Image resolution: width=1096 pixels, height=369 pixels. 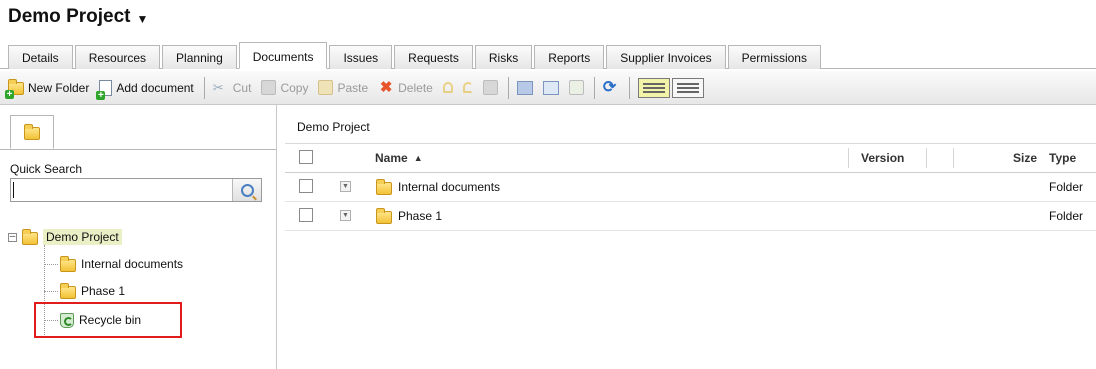 What do you see at coordinates (59, 87) in the screenshot?
I see `new-folder-label: New Folder` at bounding box center [59, 87].